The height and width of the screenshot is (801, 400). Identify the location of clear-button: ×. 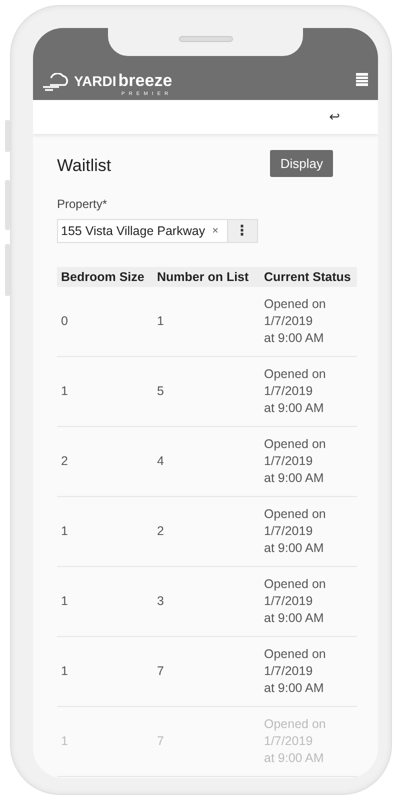
(215, 231).